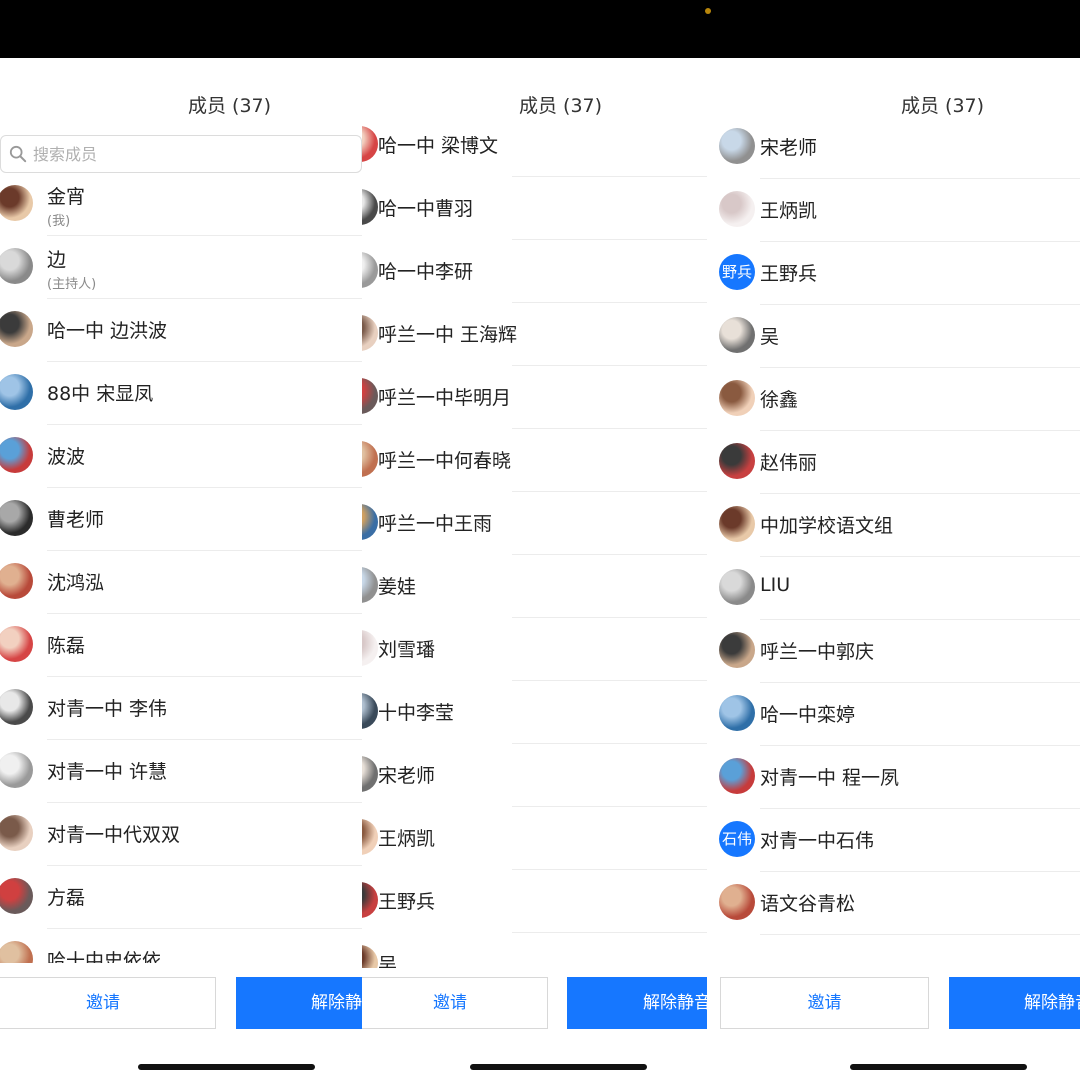  What do you see at coordinates (104, 956) in the screenshot?
I see `member-name: 哈十中史依依` at bounding box center [104, 956].